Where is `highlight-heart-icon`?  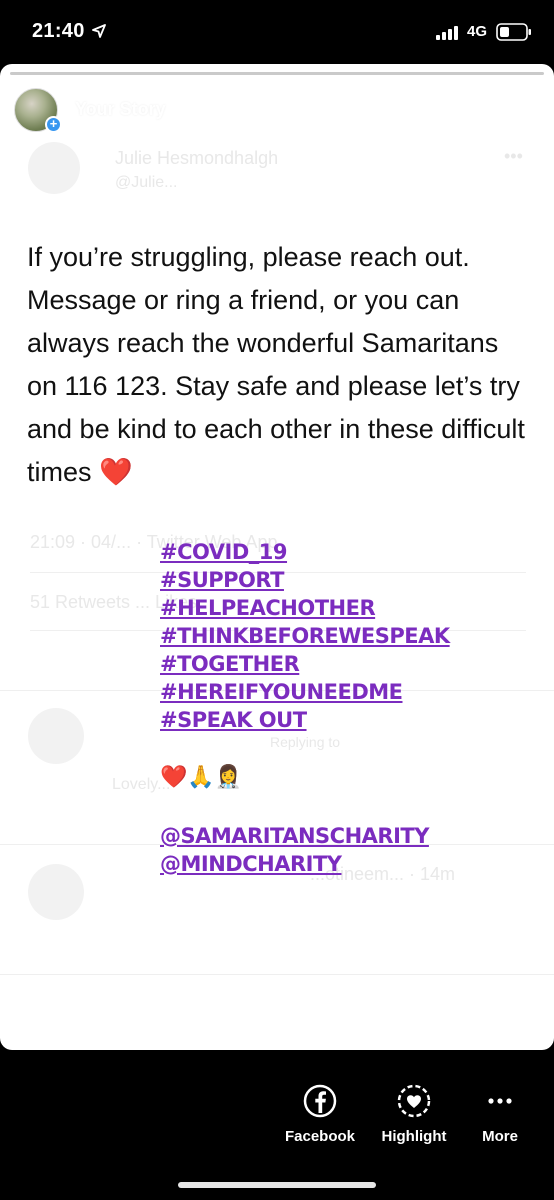
highlight-heart-icon is located at coordinates (414, 1101).